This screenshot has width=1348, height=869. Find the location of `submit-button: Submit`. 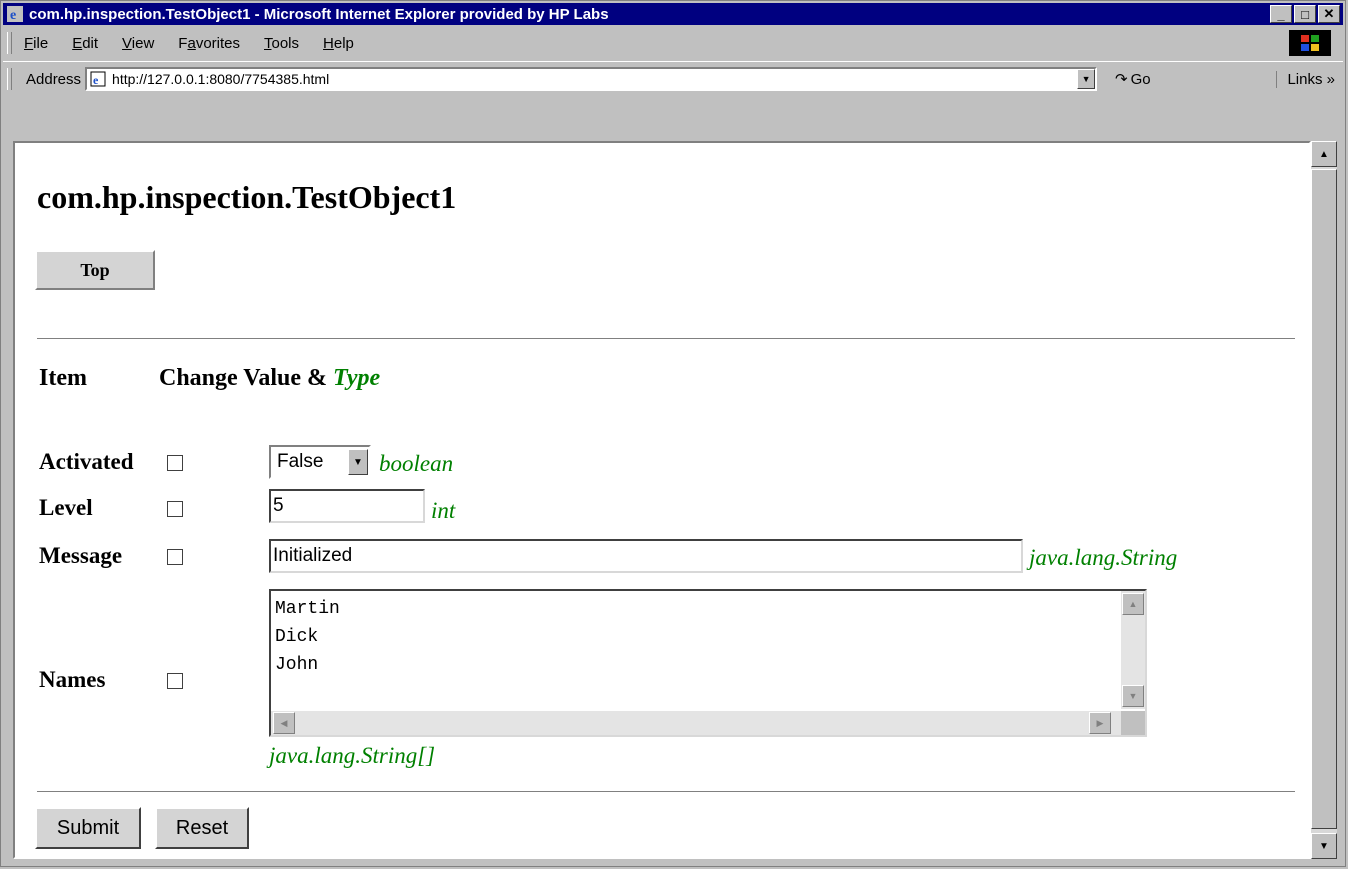

submit-button: Submit is located at coordinates (88, 828).